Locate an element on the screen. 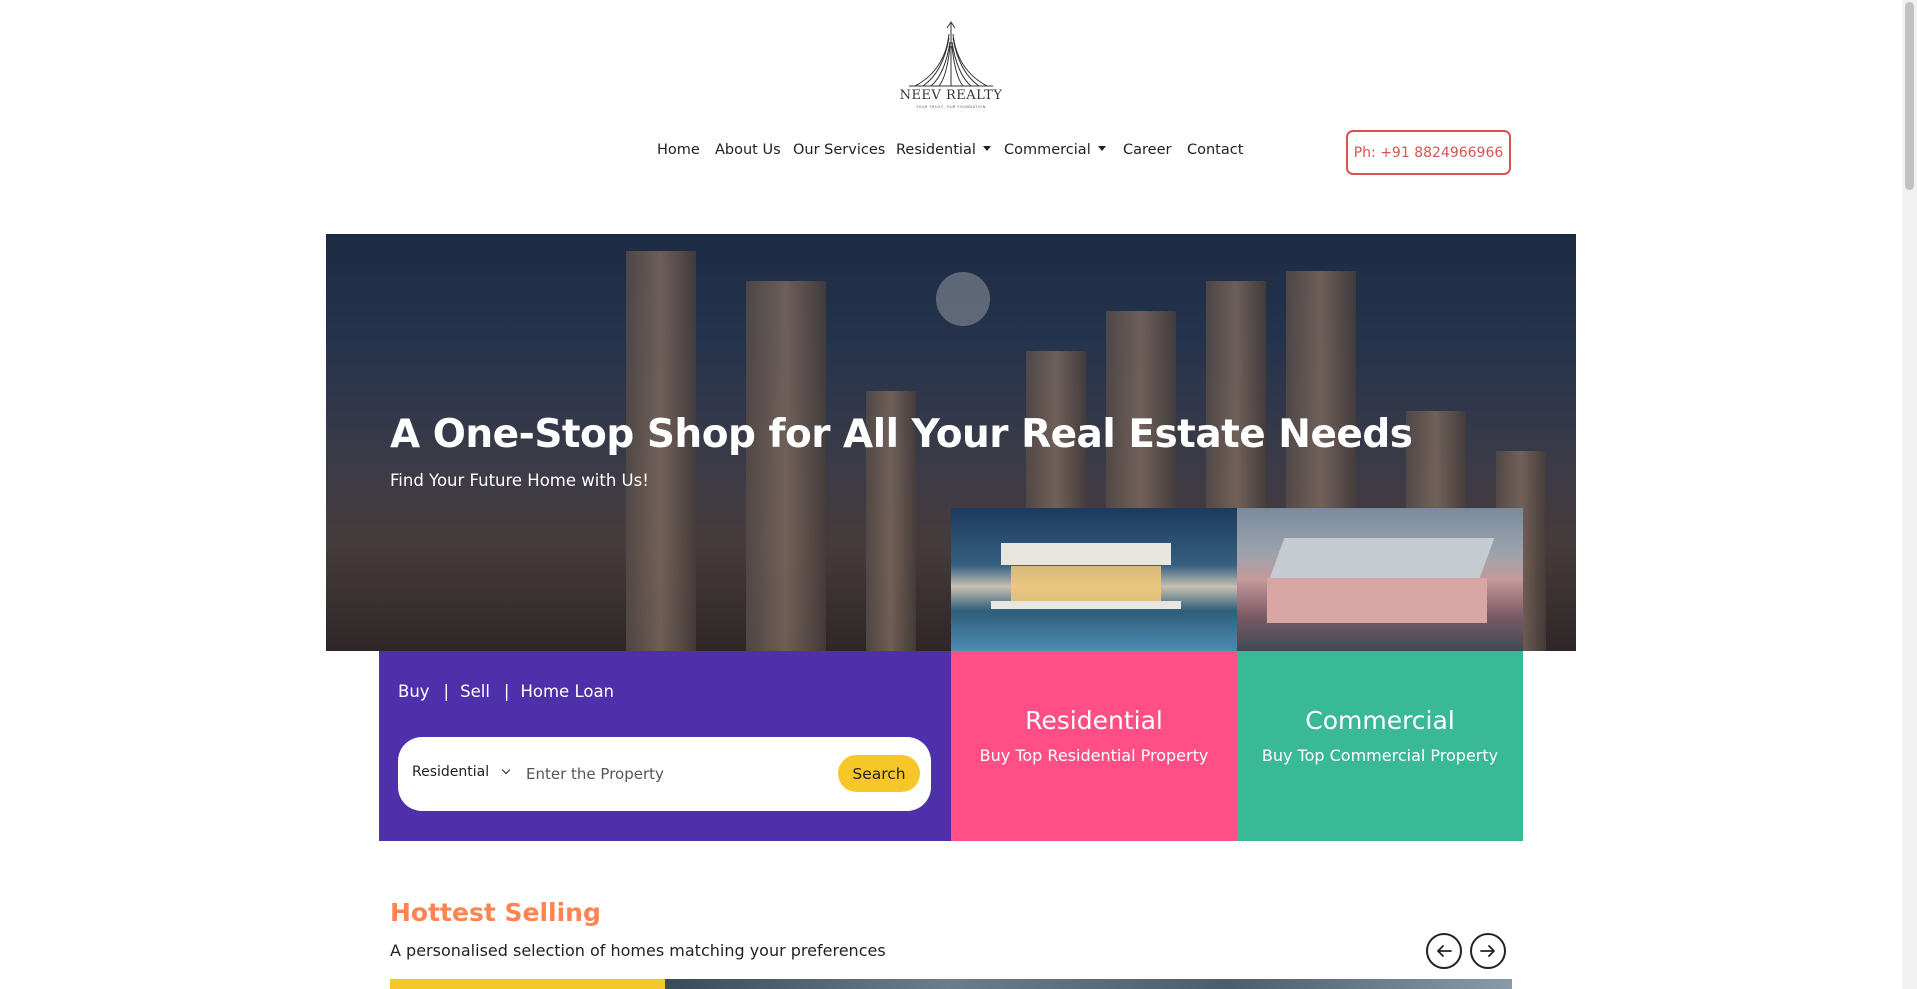  search-box: Residential Search is located at coordinates (664, 774).